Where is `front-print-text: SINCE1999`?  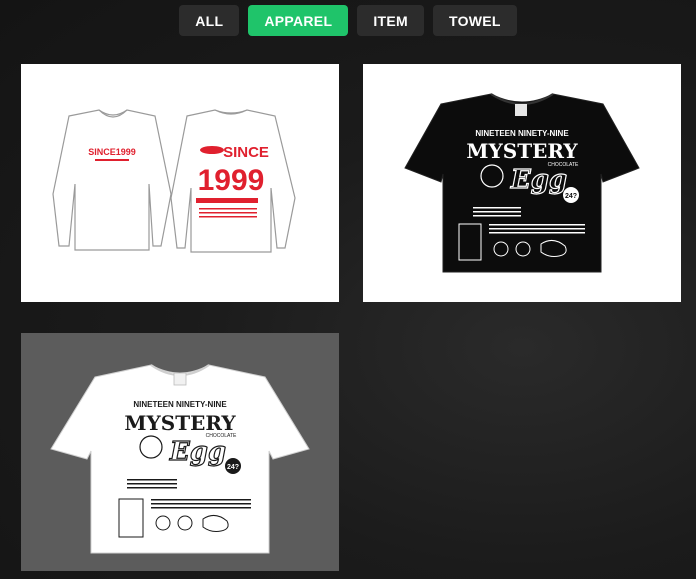 front-print-text: SINCE1999 is located at coordinates (112, 152).